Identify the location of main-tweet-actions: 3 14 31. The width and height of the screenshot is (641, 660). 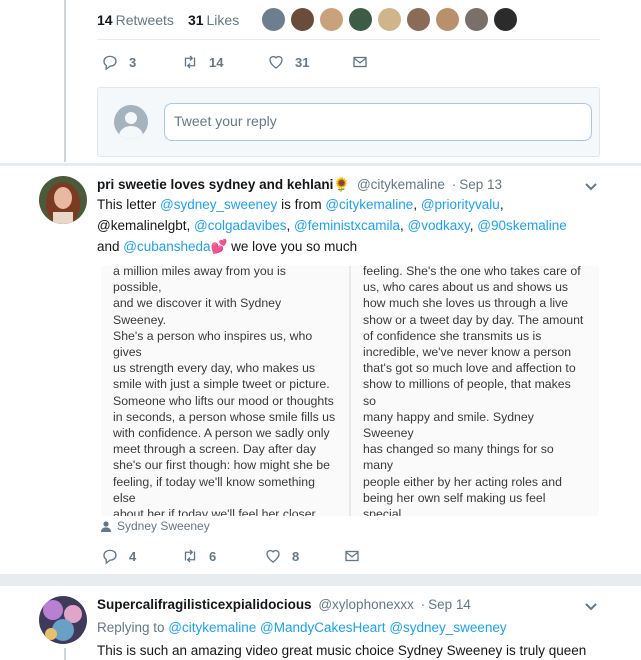
(266, 62).